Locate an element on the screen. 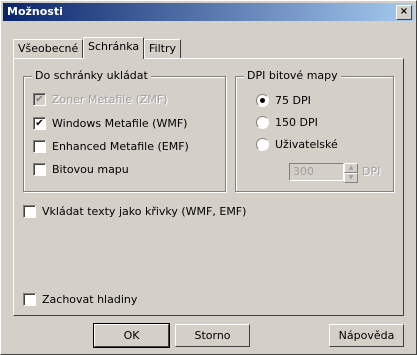  tab-clipboard: Schránka is located at coordinates (114, 48).